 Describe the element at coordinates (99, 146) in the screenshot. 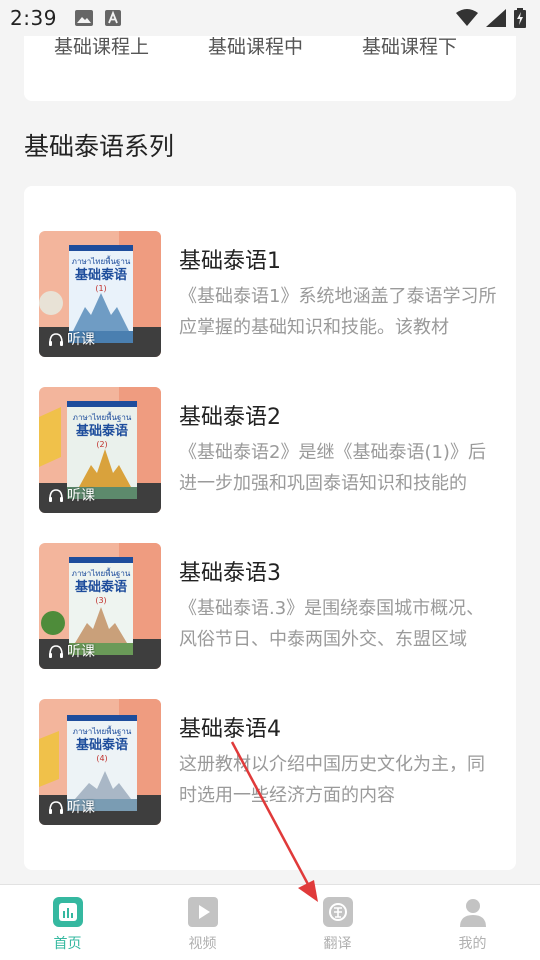

I see `section-title: 基础泰语系列` at that location.